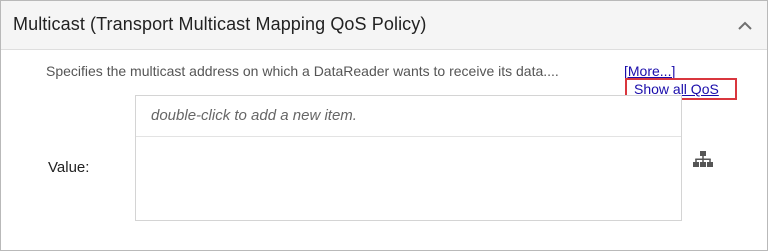 The image size is (768, 251). What do you see at coordinates (745, 26) in the screenshot?
I see `chevron-up-icon` at bounding box center [745, 26].